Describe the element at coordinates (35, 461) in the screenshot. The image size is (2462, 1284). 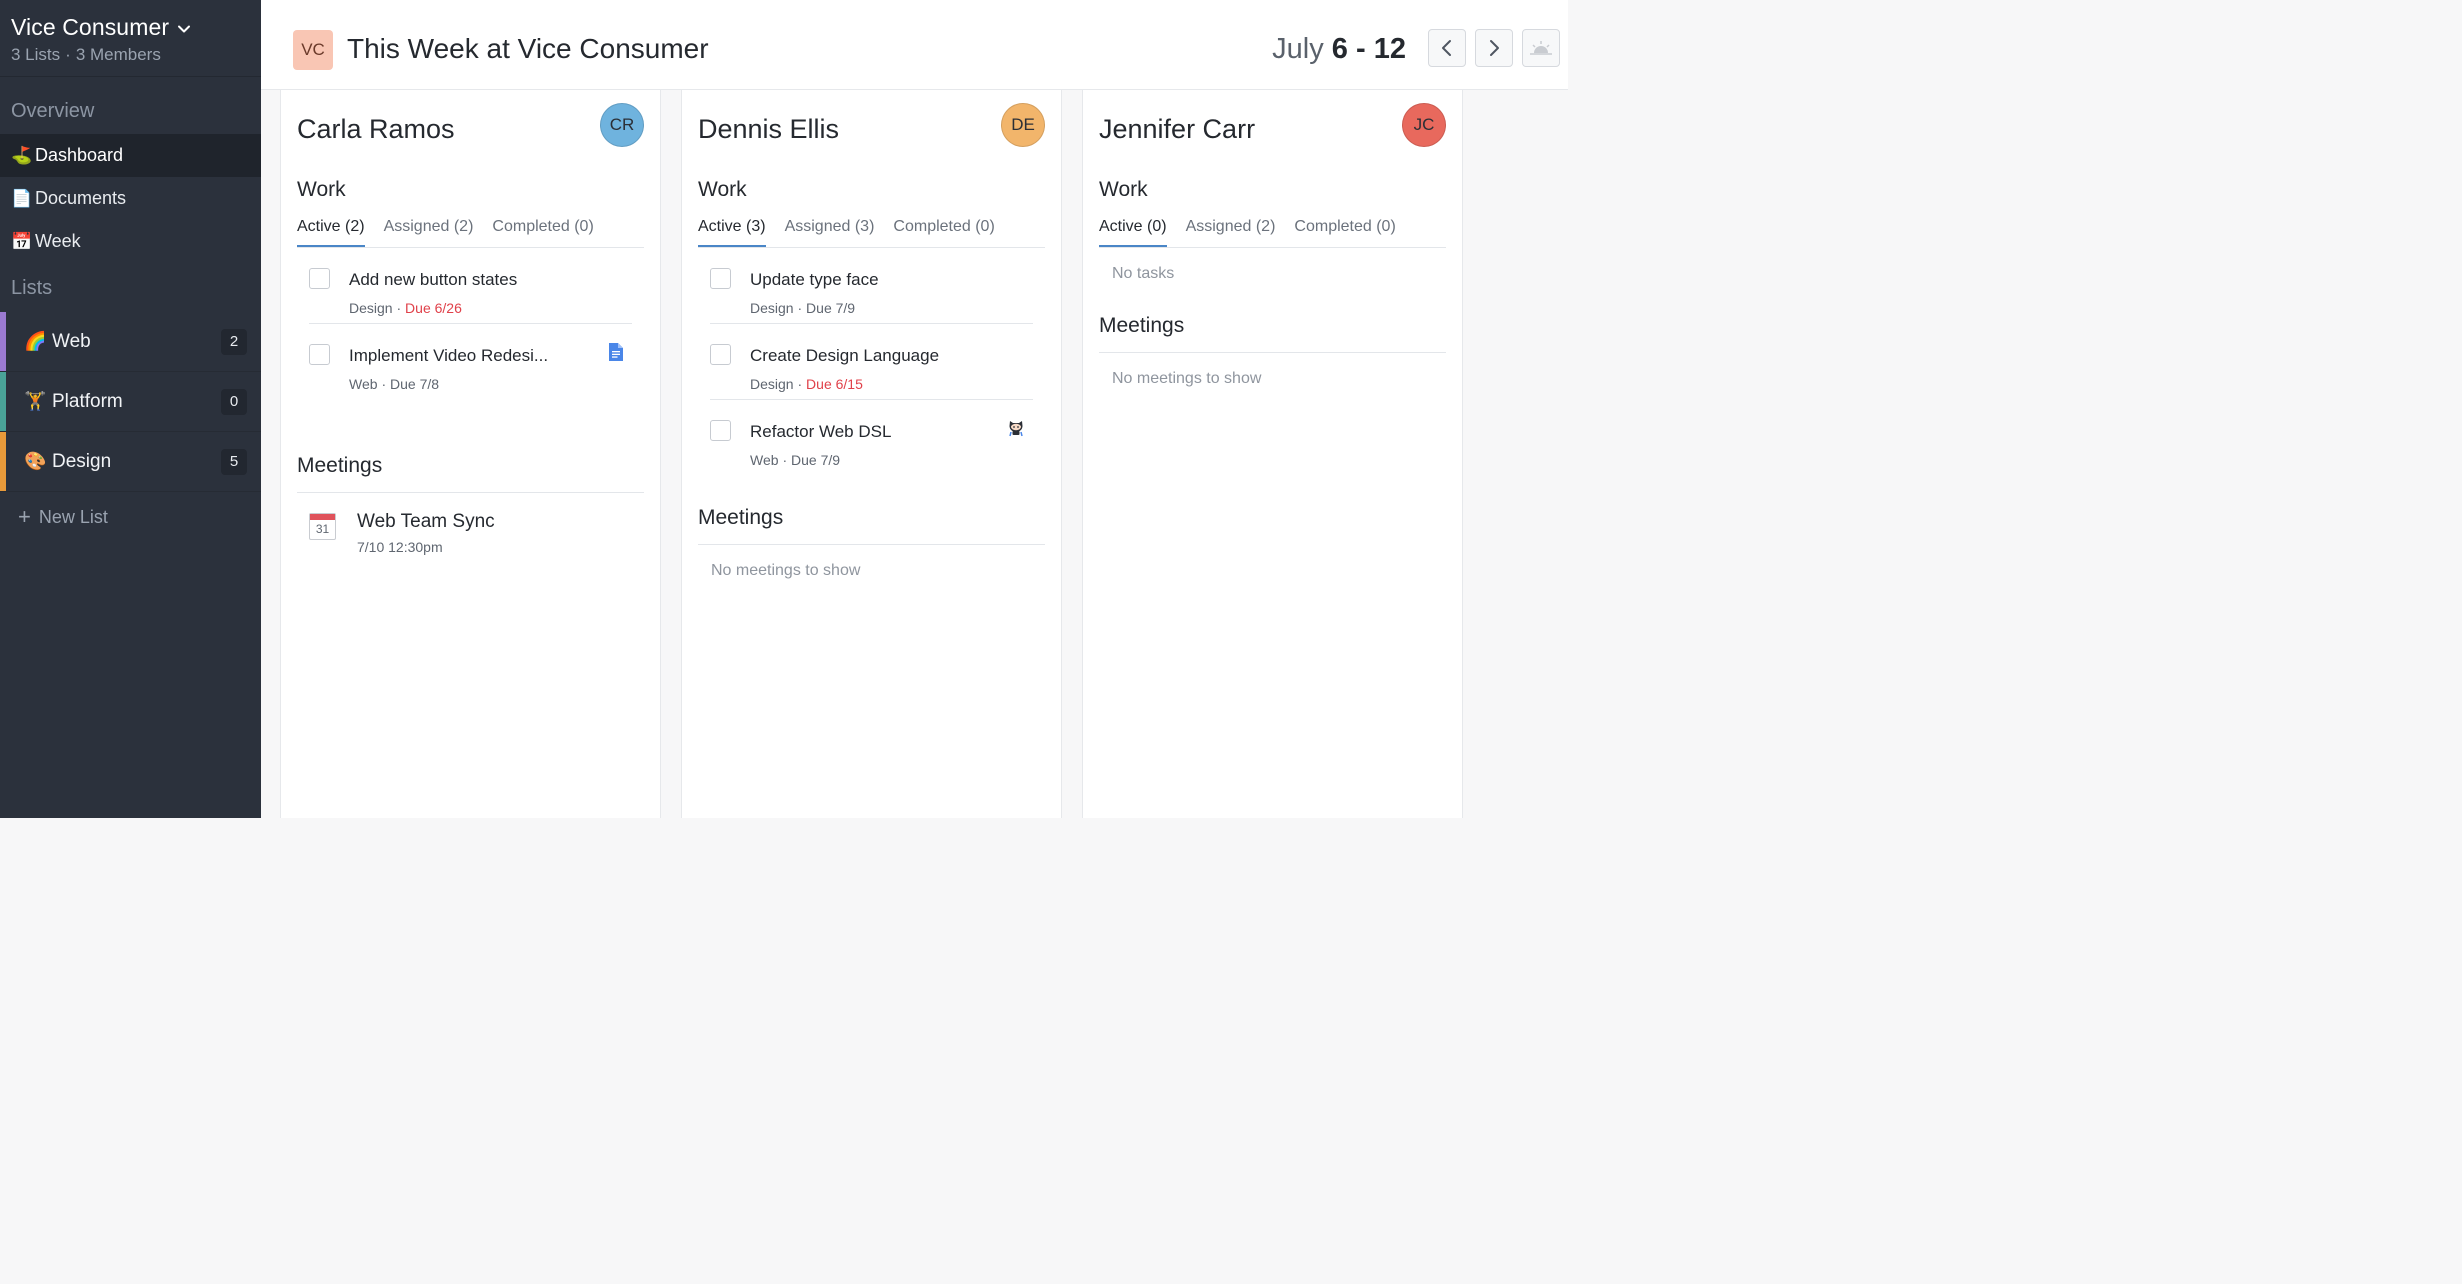
I see `palette-icon: 🎨` at that location.